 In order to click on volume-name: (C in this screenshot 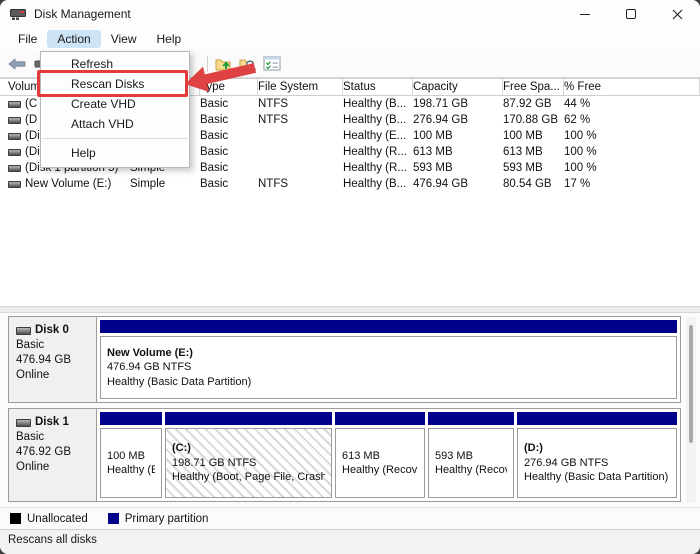, I will do `click(31, 104)`.